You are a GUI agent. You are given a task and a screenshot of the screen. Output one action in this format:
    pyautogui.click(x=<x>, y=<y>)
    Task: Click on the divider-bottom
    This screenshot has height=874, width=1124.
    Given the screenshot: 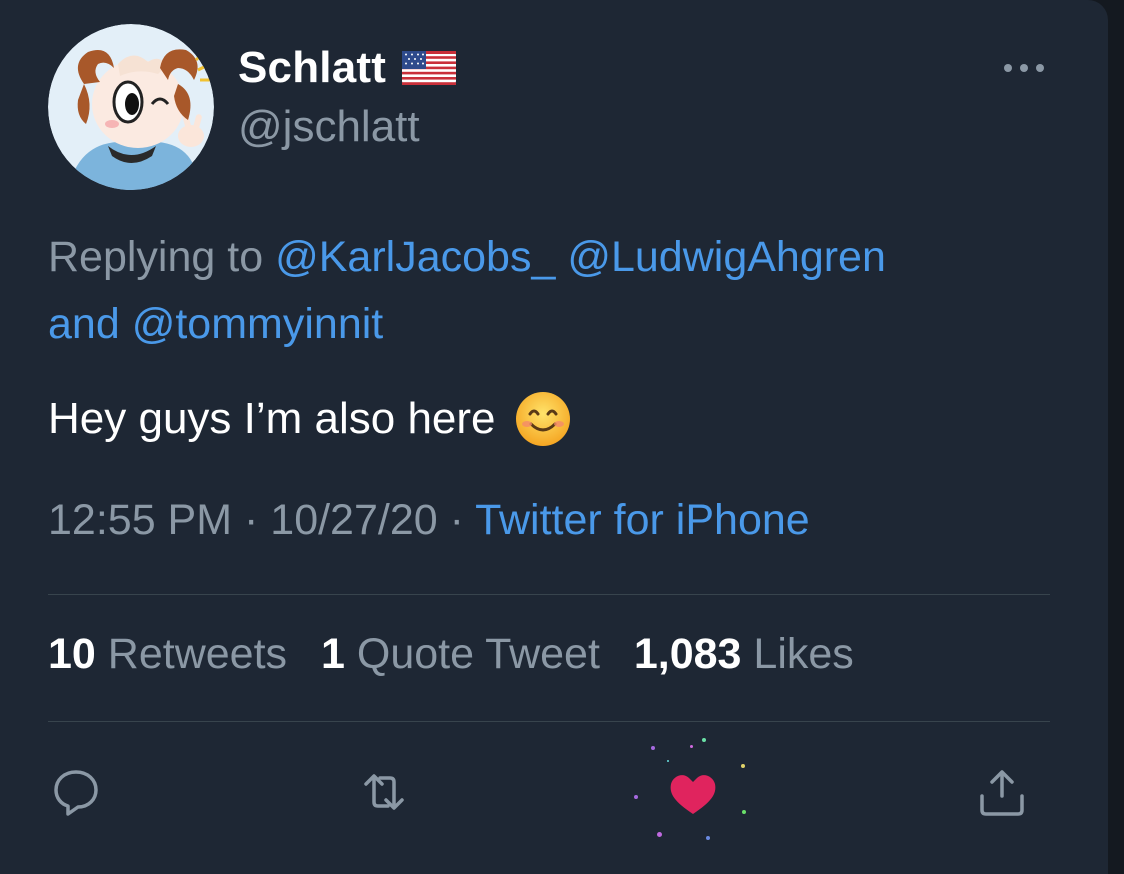 What is the action you would take?
    pyautogui.click(x=549, y=721)
    